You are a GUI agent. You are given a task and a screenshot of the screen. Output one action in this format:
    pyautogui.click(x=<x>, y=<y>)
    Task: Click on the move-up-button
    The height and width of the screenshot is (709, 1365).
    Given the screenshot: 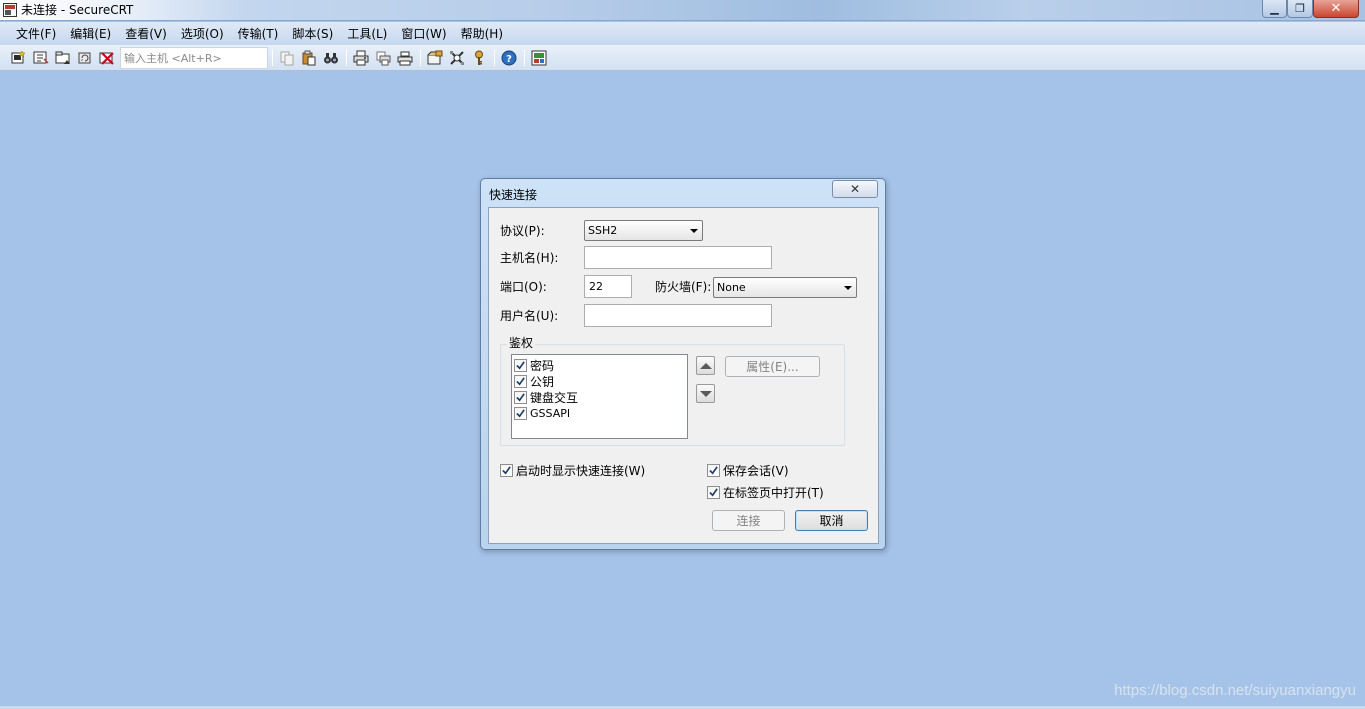 What is the action you would take?
    pyautogui.click(x=705, y=365)
    